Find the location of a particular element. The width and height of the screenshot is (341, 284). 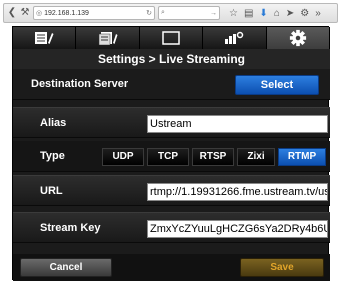

stream-key-field: ZmxYcZYuuLgHCZG6sYa2DRy4b6U is located at coordinates (237, 229).